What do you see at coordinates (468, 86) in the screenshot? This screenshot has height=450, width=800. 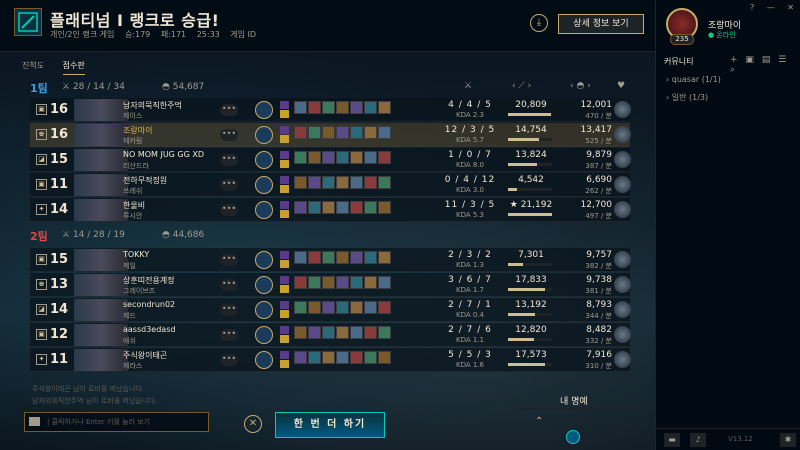 I see `kda-column-icon: ⚔` at bounding box center [468, 86].